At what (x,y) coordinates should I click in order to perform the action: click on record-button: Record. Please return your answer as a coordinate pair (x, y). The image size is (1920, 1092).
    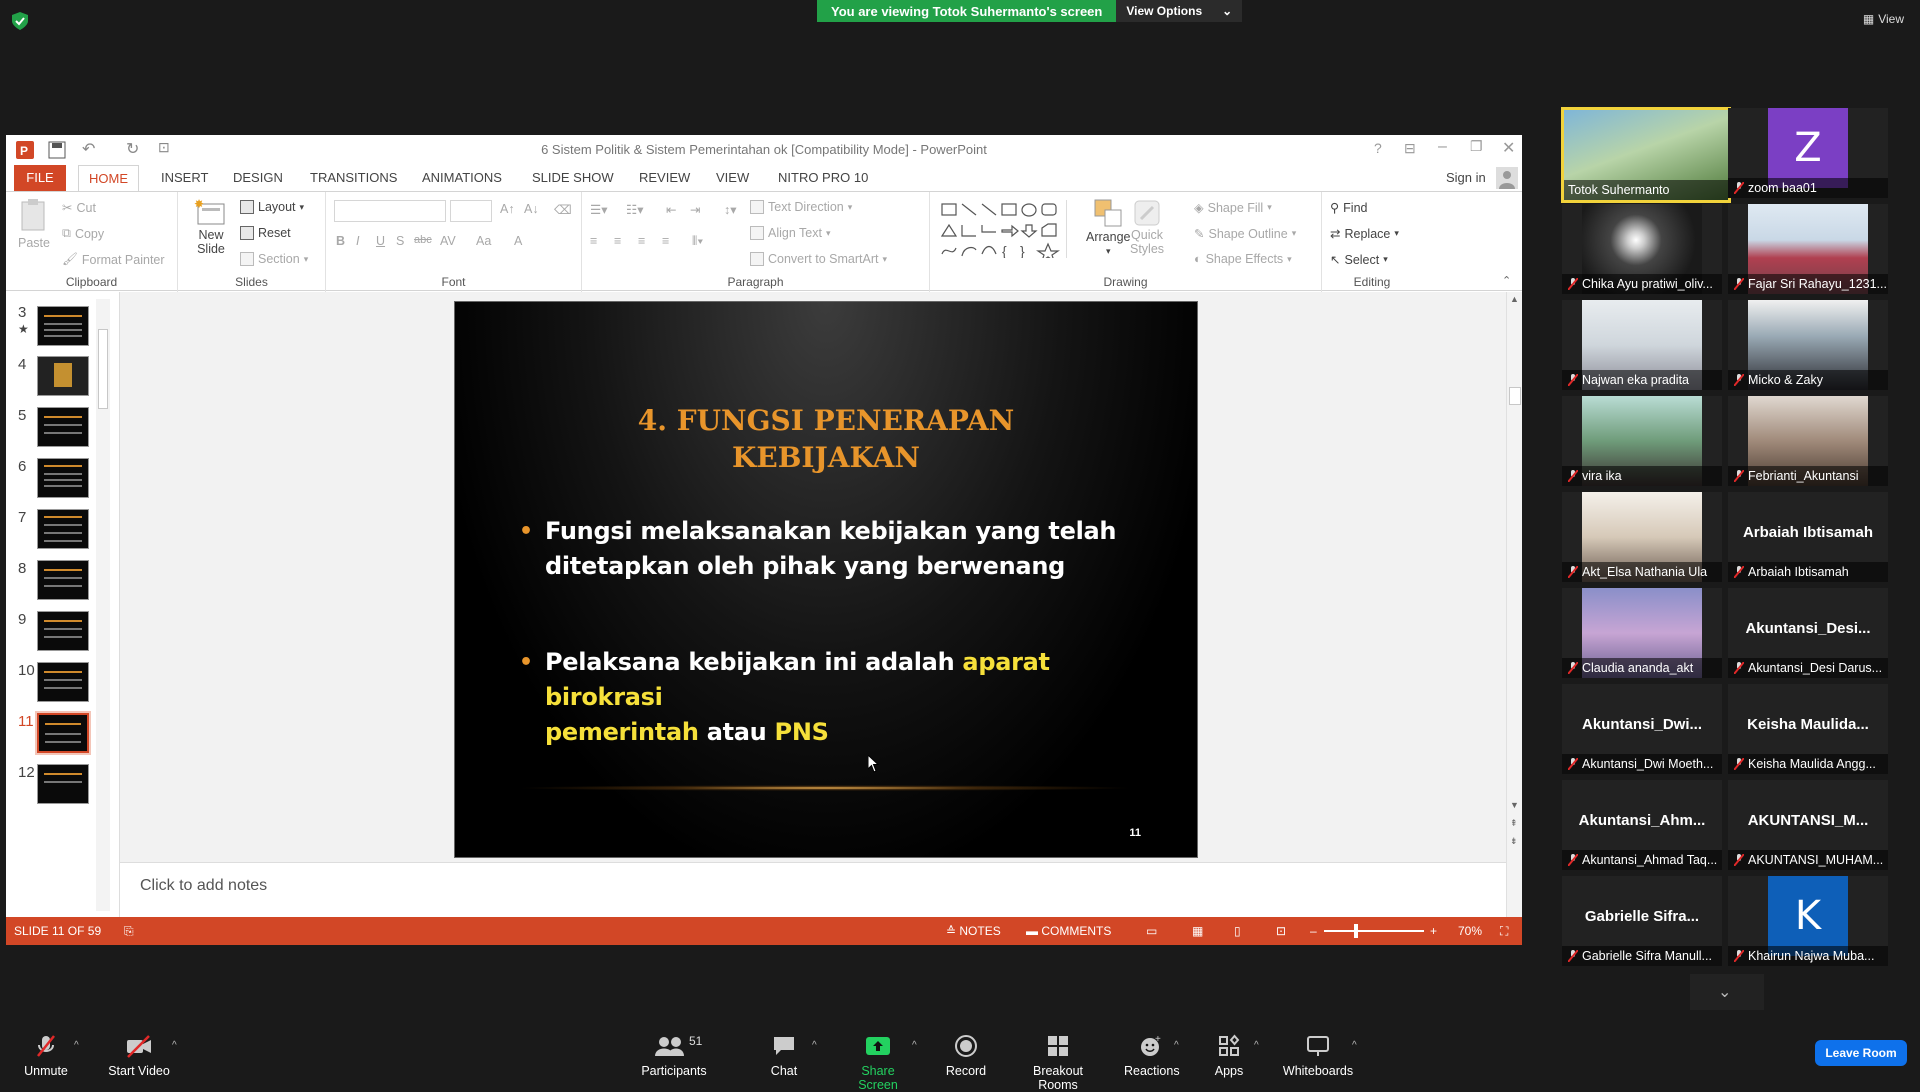
    Looking at the image, I should click on (966, 1056).